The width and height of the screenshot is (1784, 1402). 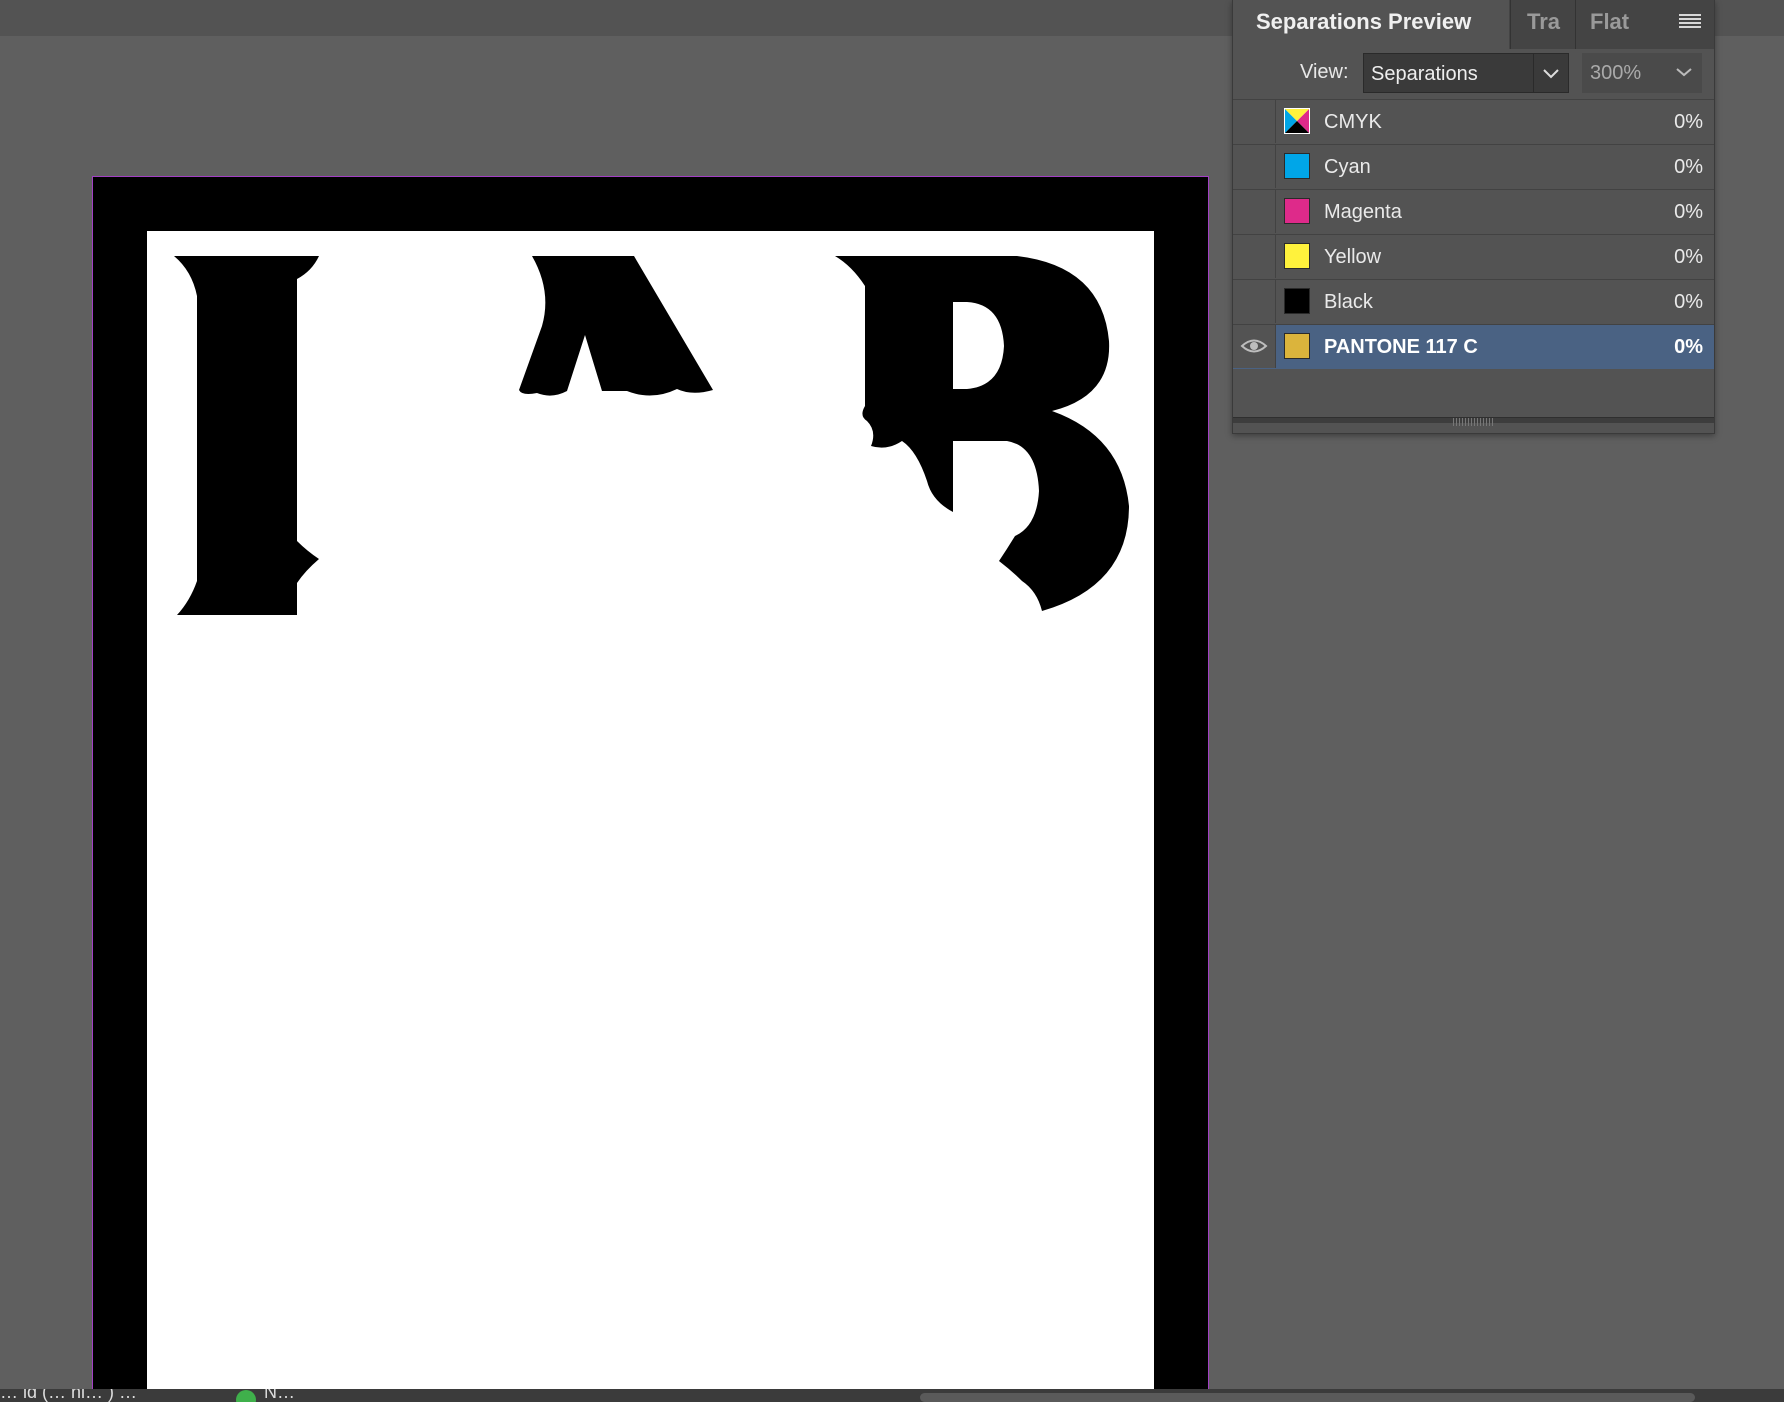 I want to click on resize-grip-icon, so click(x=1473, y=422).